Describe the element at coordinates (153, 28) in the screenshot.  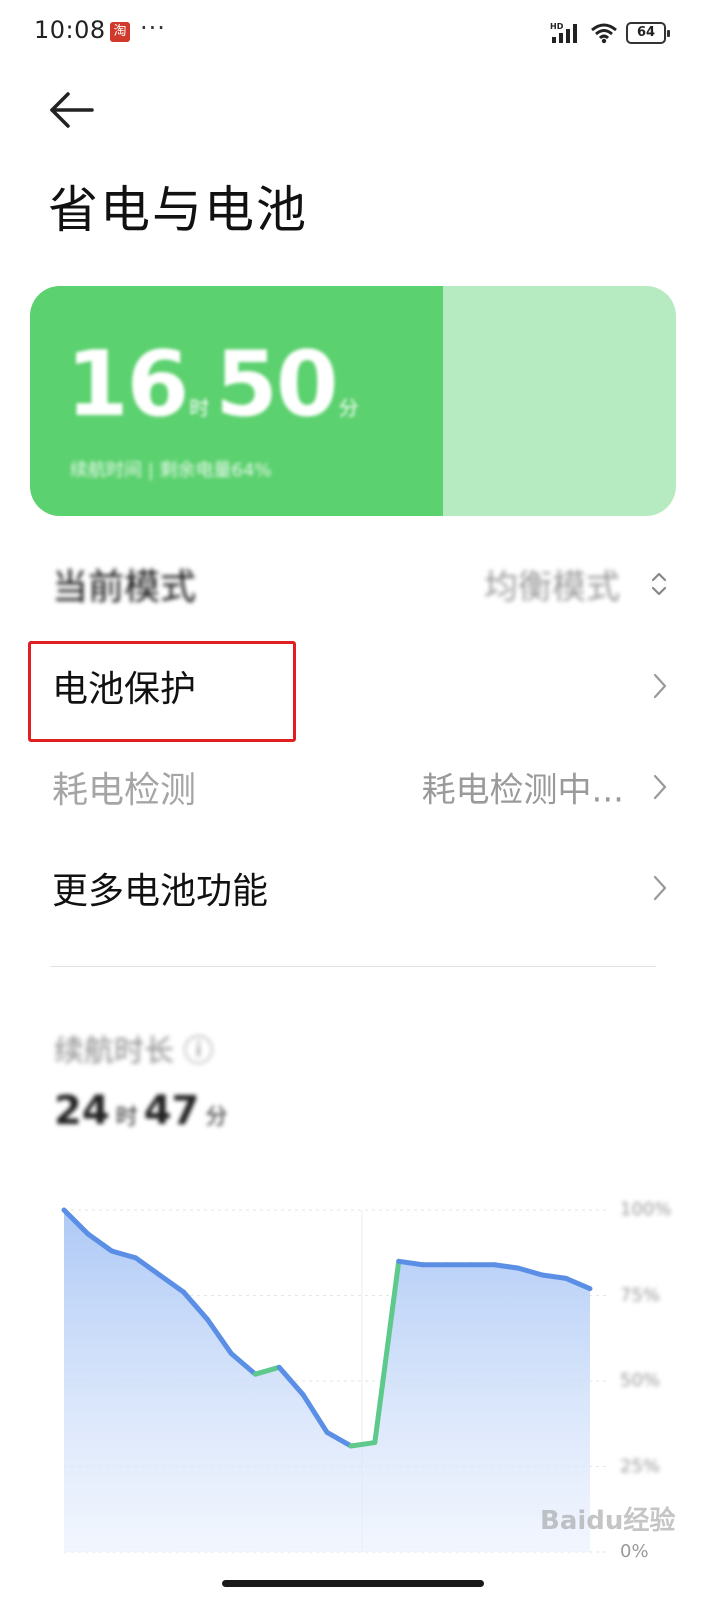
I see `more-notifications-icon: ···` at that location.